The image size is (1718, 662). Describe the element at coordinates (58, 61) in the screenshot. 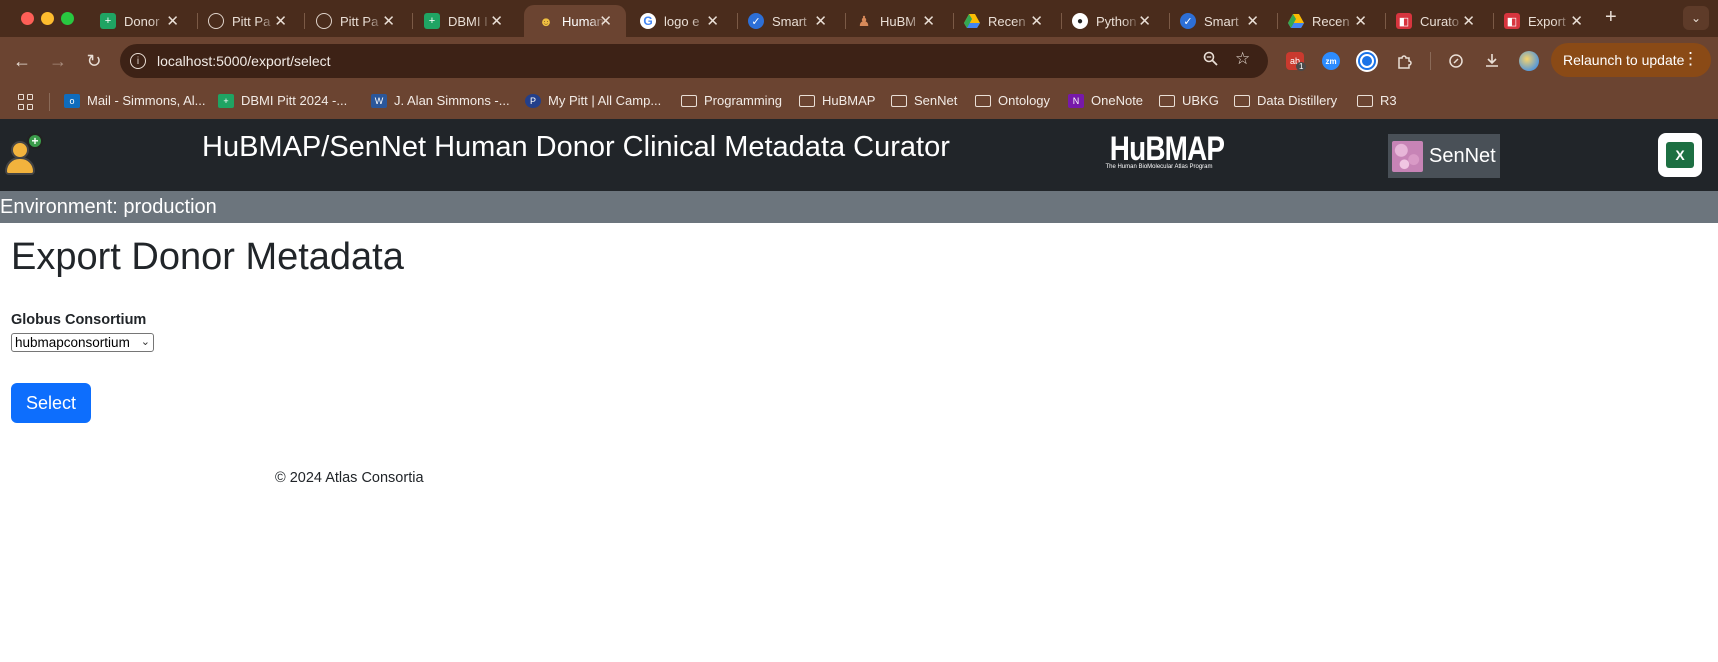

I see `forward-arrow-icon: →` at that location.